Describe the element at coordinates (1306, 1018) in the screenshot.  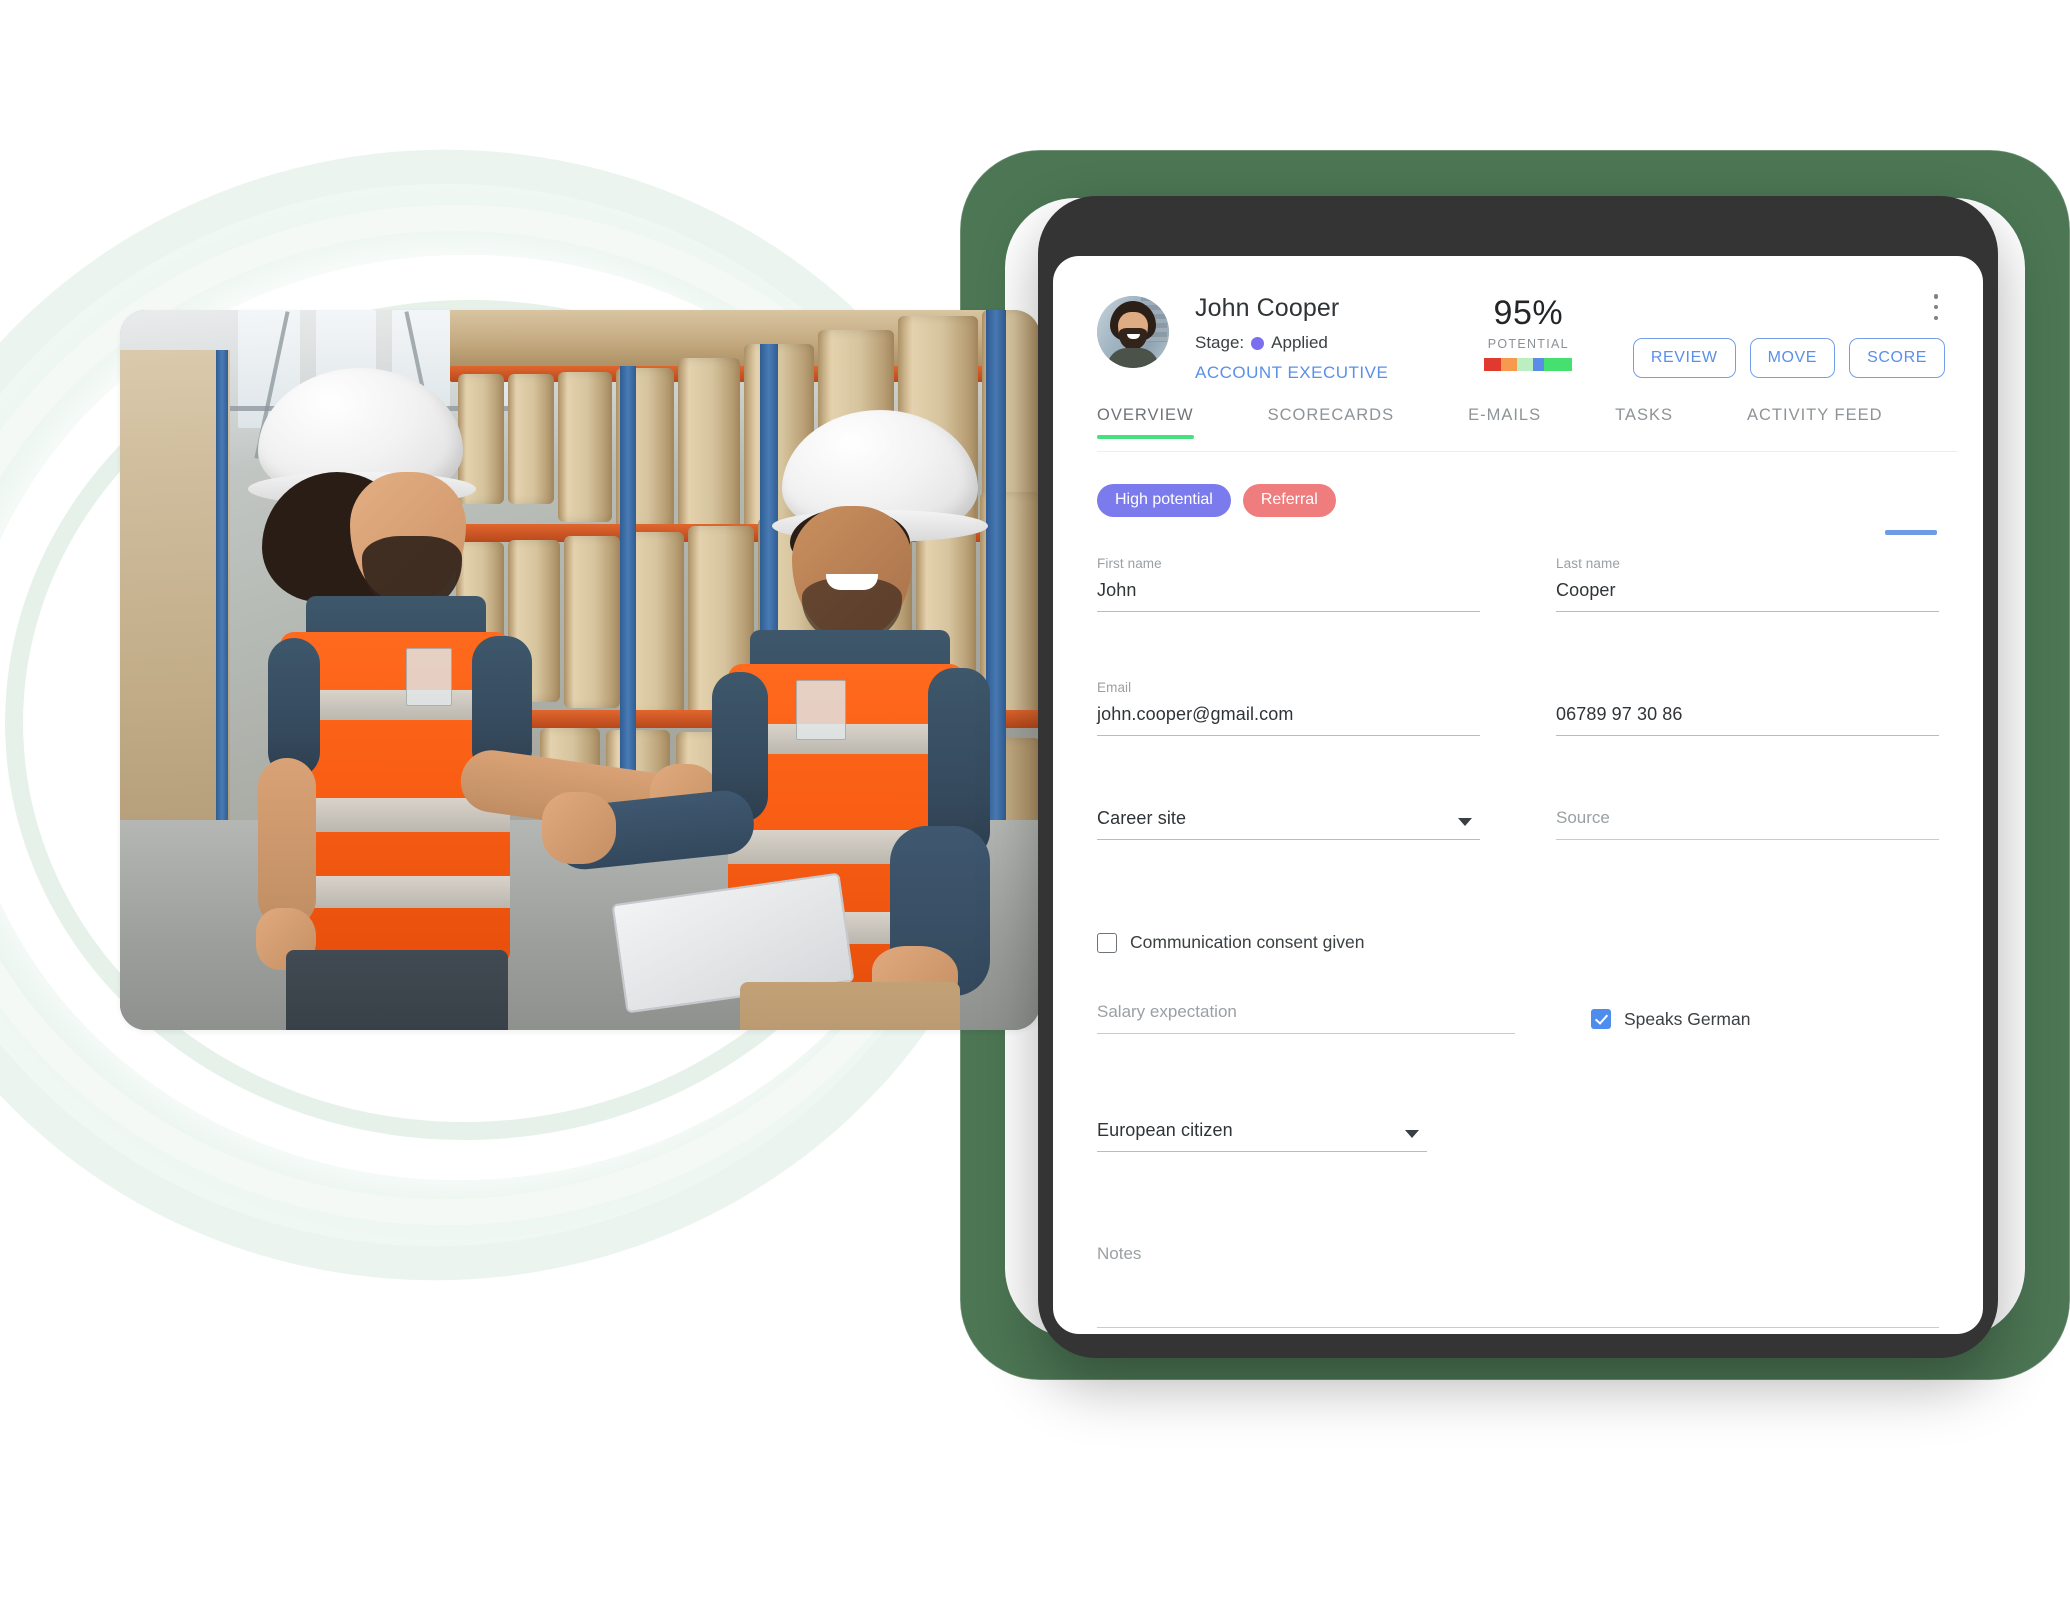
I see `salary-expectation-field: Salary expectation` at that location.